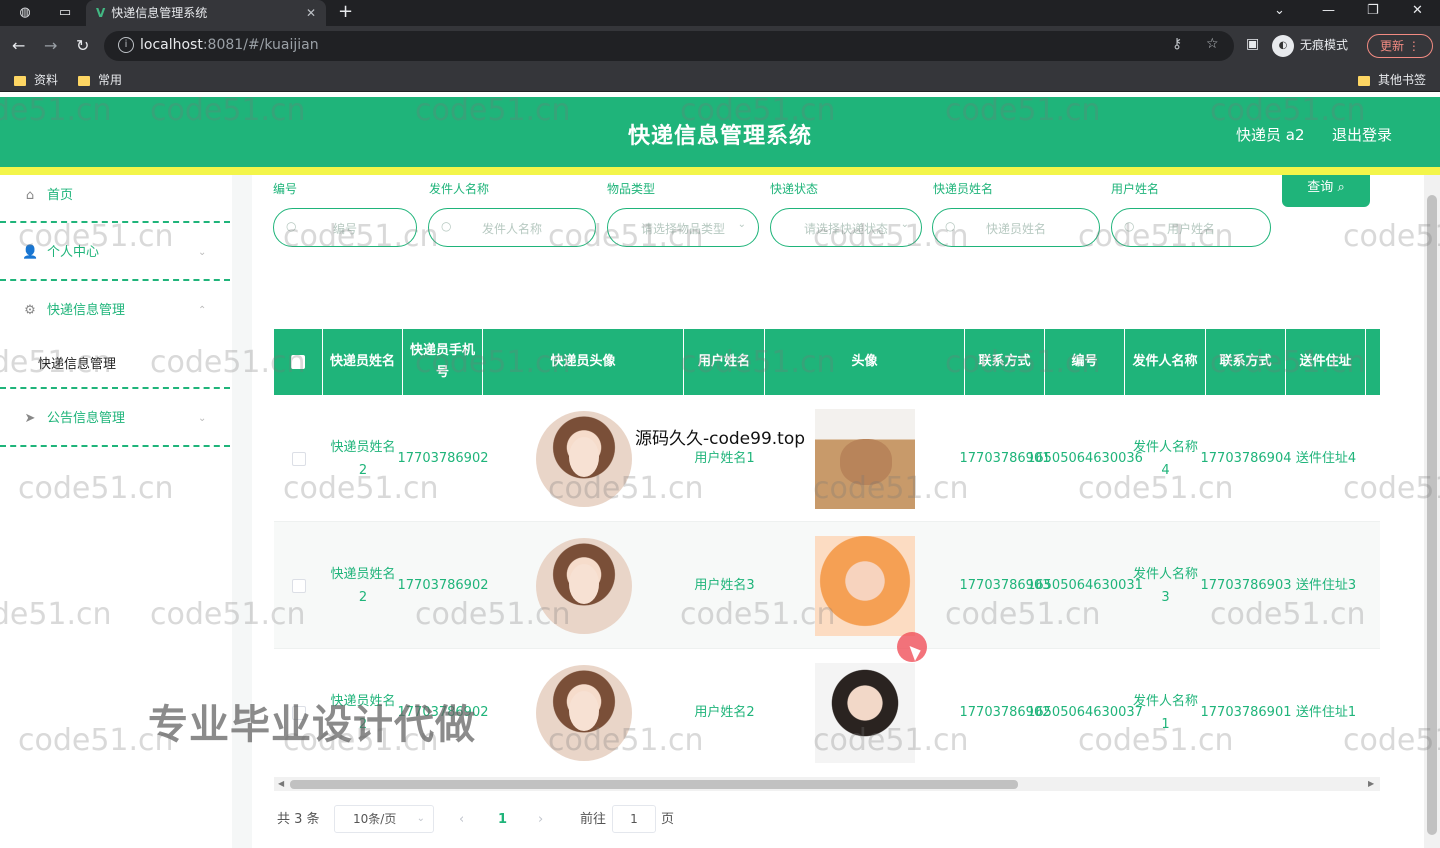  Describe the element at coordinates (281, 784) in the screenshot. I see `scroll-left-icon: ◀` at that location.